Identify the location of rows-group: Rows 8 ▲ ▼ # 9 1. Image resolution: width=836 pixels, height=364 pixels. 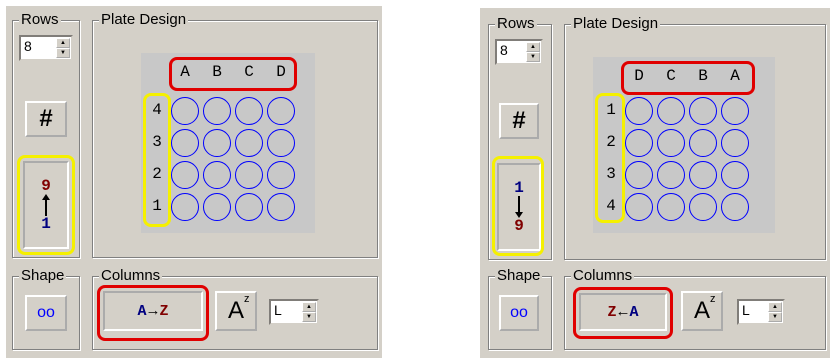
(46, 135).